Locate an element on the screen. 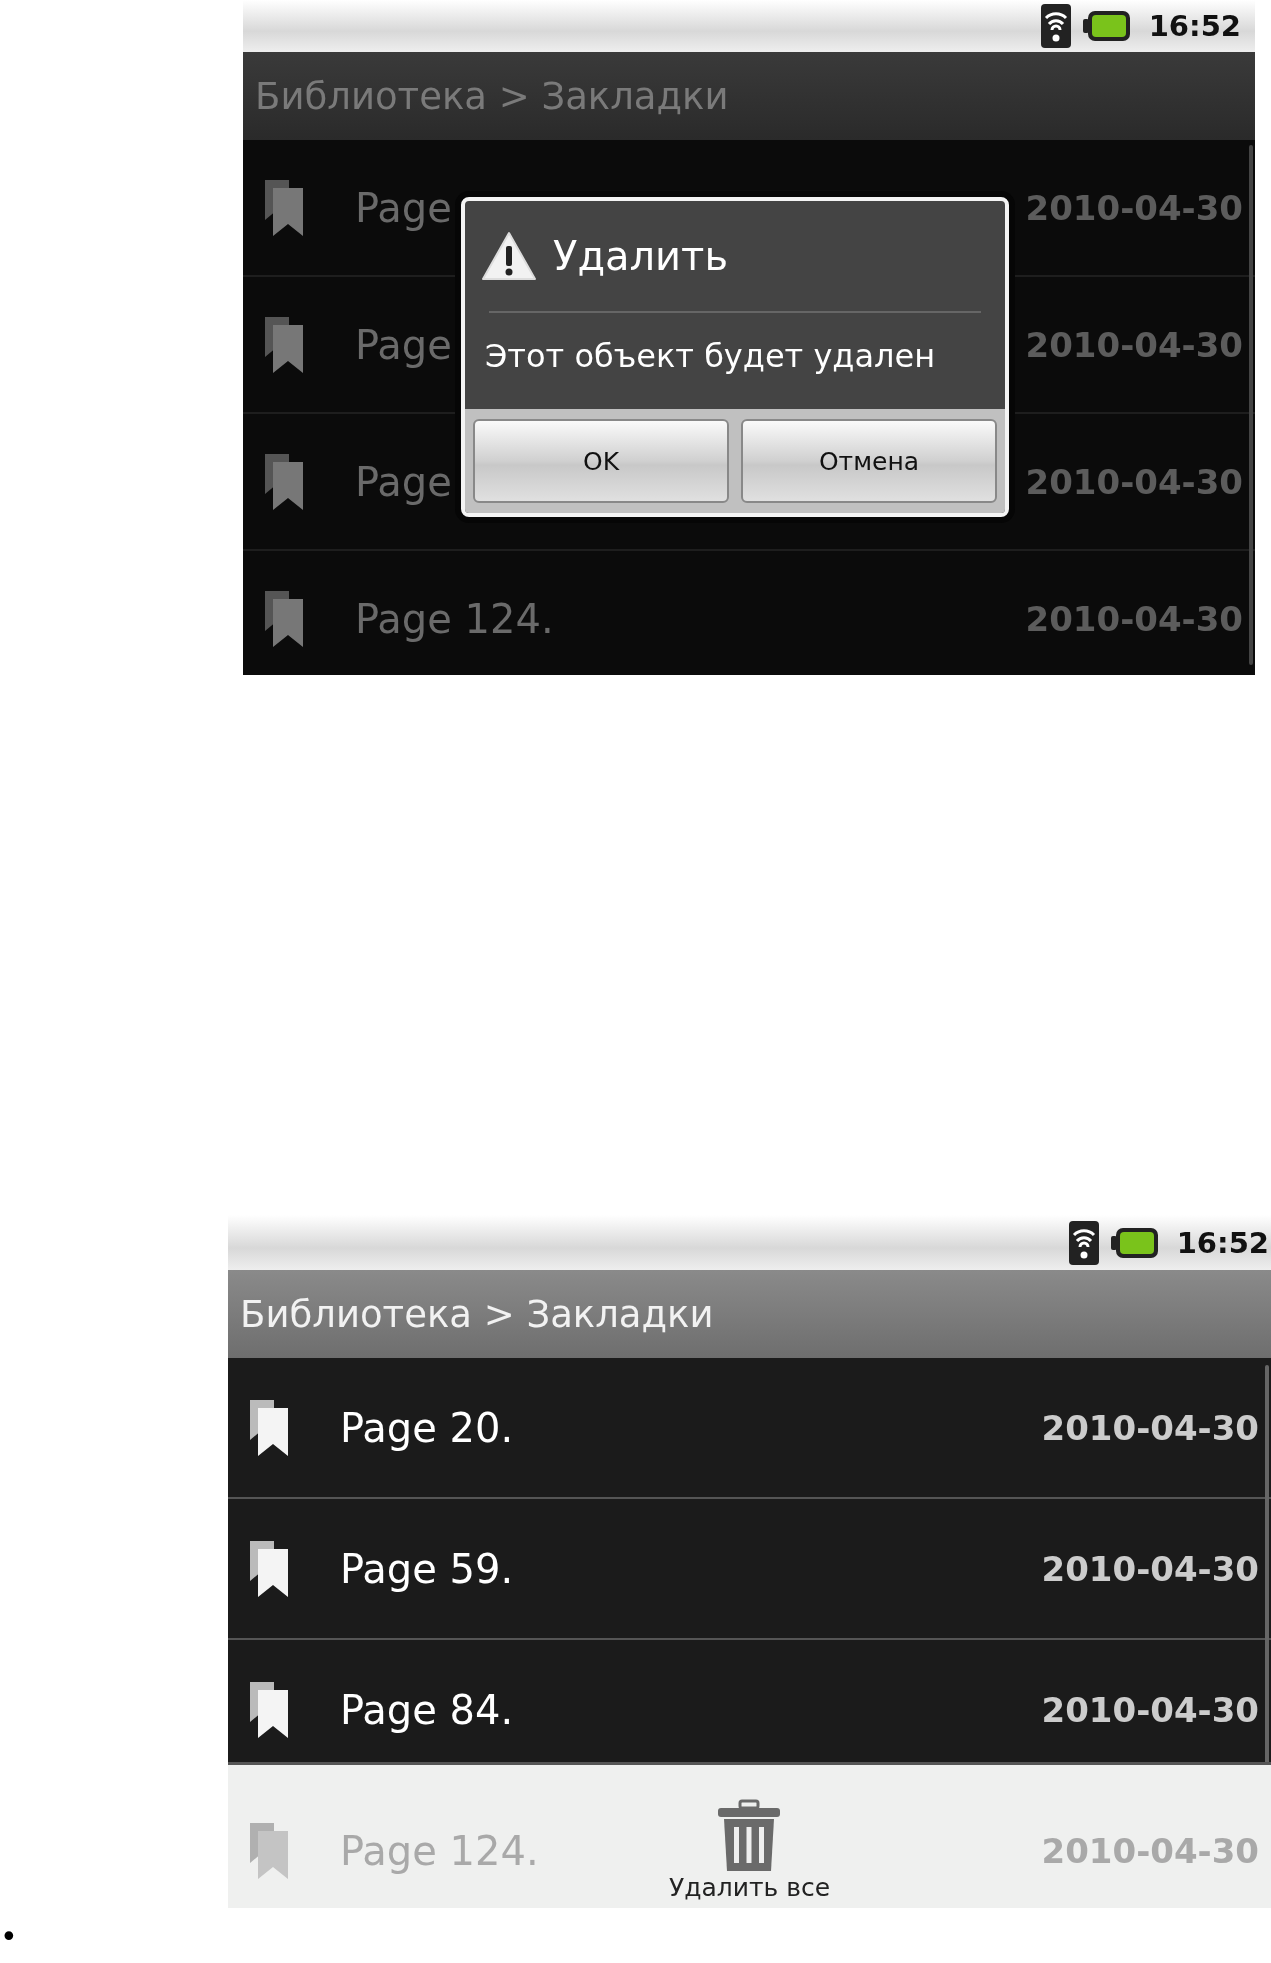  trash-icon is located at coordinates (749, 1836).